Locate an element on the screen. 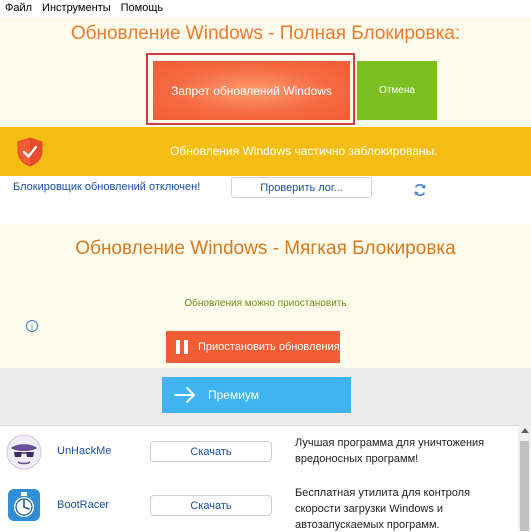  premium-button: Премиум is located at coordinates (256, 395).